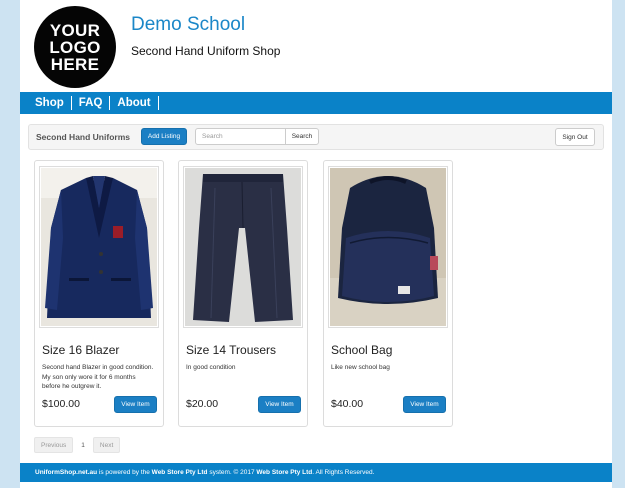 The height and width of the screenshot is (488, 625). Describe the element at coordinates (231, 350) in the screenshot. I see `listing-title: Size 14 Trousers` at that location.